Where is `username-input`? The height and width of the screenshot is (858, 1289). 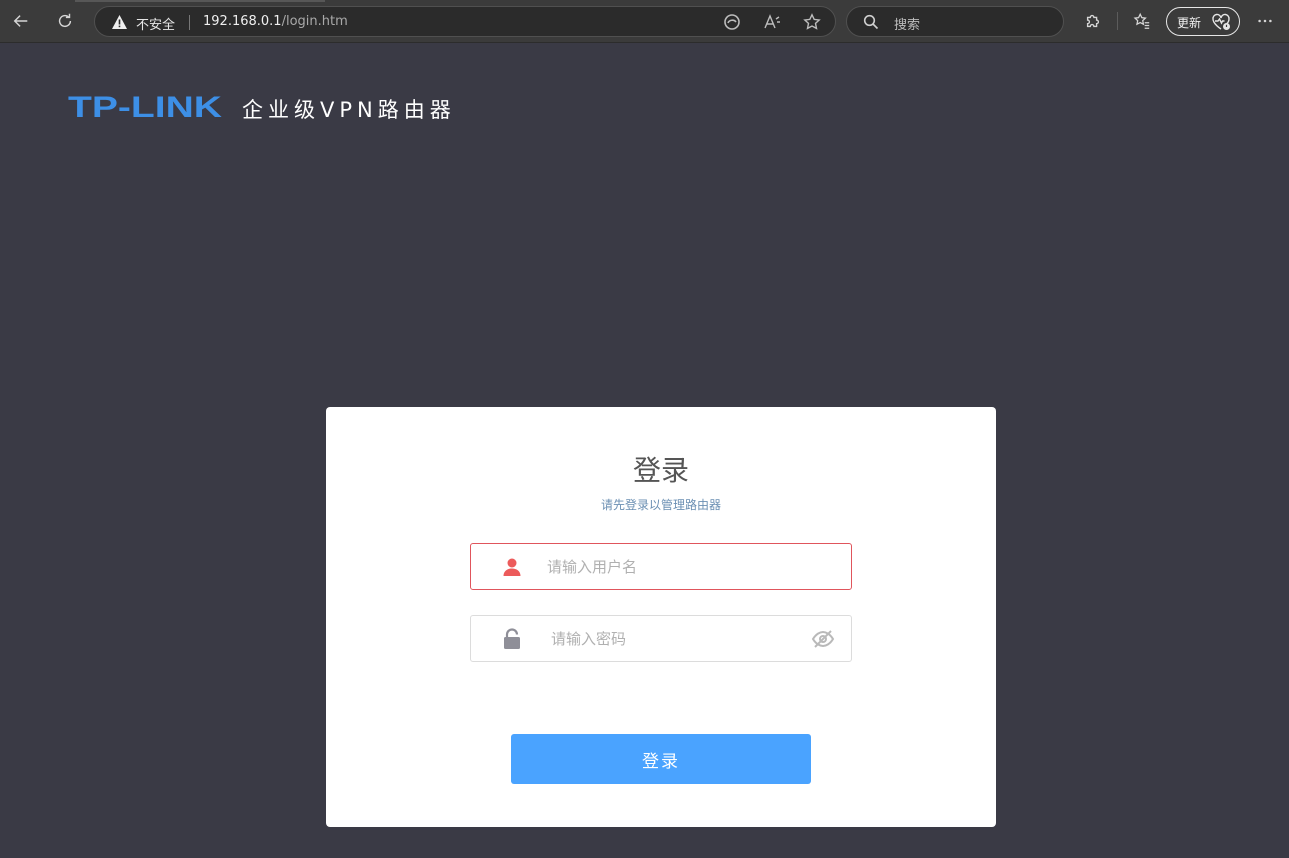 username-input is located at coordinates (677, 566).